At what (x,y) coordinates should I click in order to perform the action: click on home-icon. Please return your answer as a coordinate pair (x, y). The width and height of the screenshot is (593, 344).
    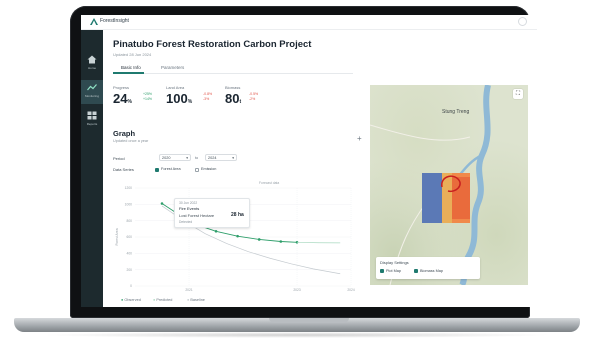
    Looking at the image, I should click on (92, 59).